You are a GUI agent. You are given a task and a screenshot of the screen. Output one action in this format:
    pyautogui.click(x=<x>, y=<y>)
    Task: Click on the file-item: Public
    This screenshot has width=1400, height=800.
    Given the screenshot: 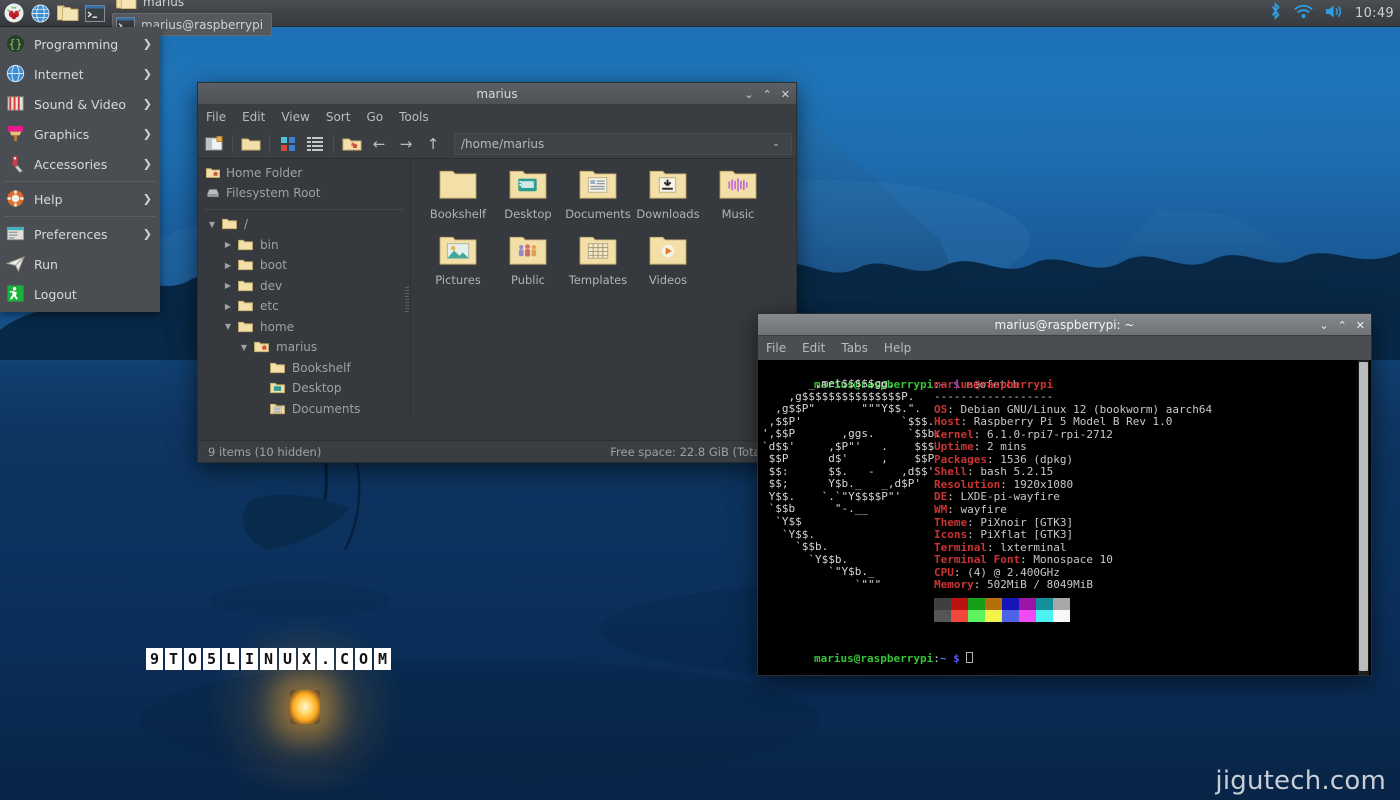 What is the action you would take?
    pyautogui.click(x=528, y=261)
    